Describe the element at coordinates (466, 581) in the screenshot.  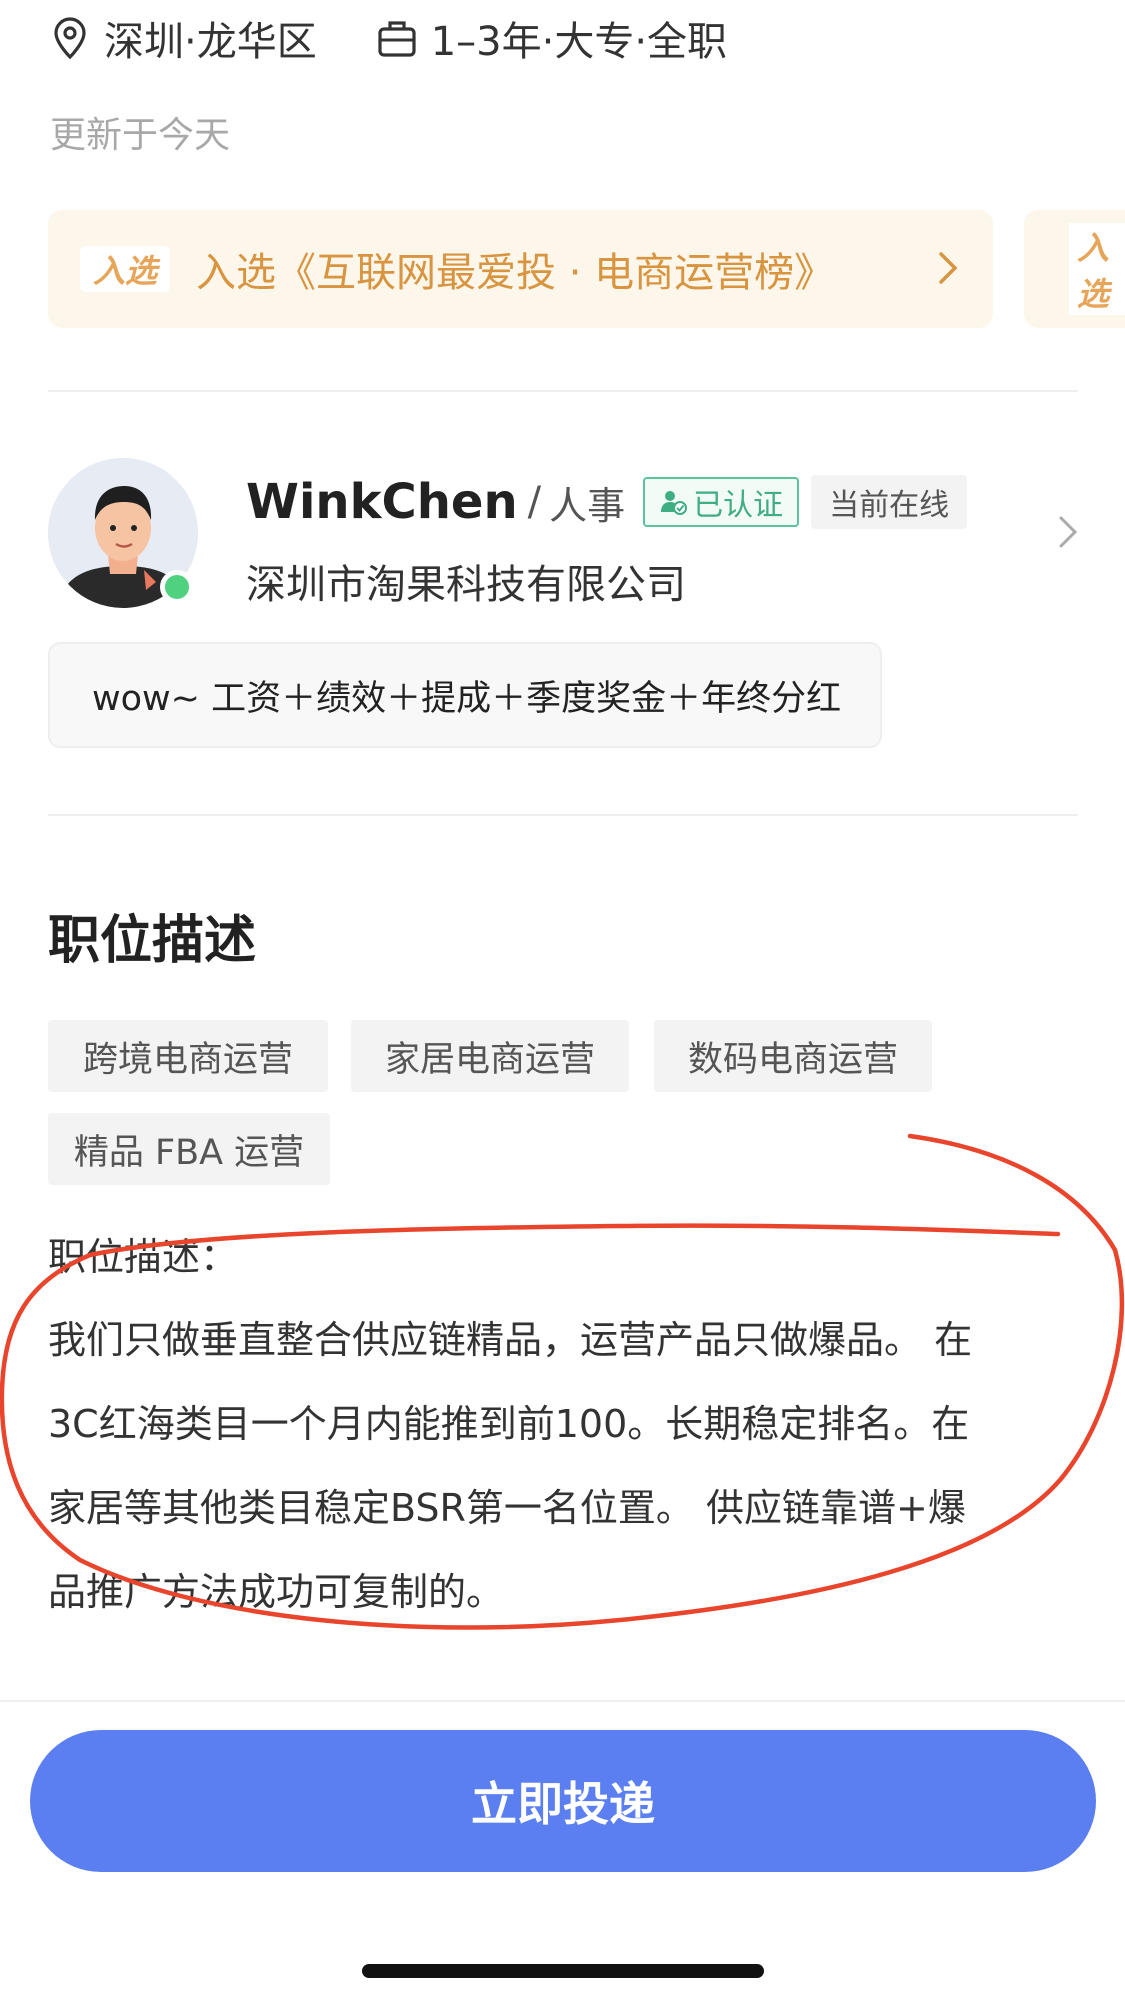
I see `company-name: 深圳市淘果科技有限公司` at that location.